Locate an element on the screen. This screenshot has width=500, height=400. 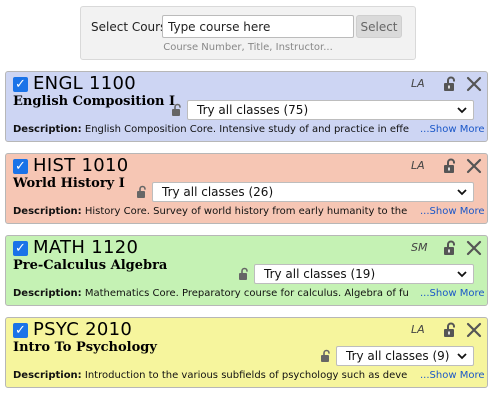
course-code: HIST 1010 is located at coordinates (81, 165).